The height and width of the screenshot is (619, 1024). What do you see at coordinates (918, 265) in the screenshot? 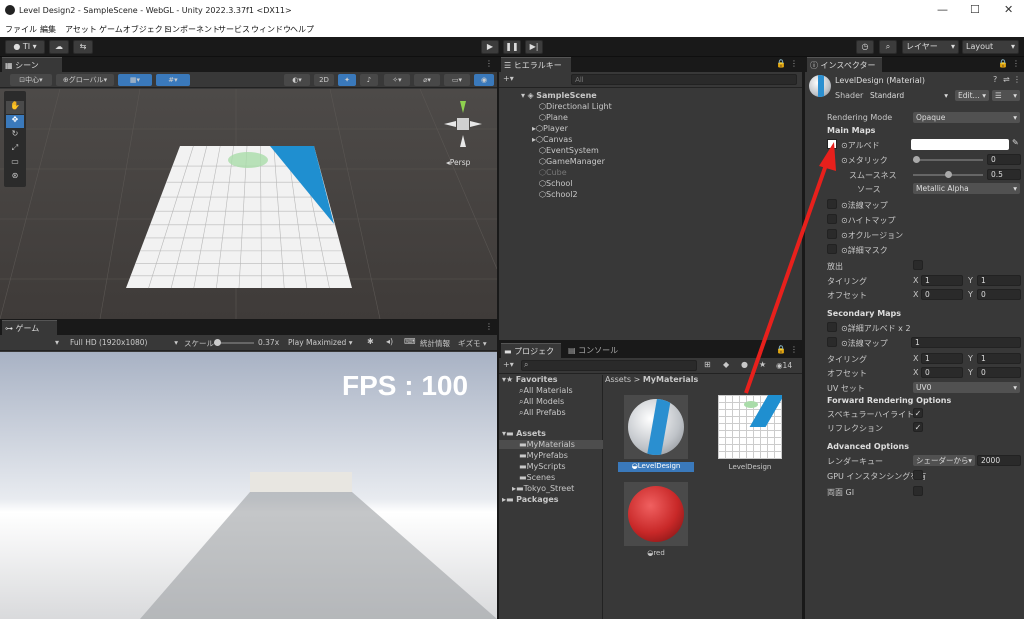
I see `emission-checkbox` at bounding box center [918, 265].